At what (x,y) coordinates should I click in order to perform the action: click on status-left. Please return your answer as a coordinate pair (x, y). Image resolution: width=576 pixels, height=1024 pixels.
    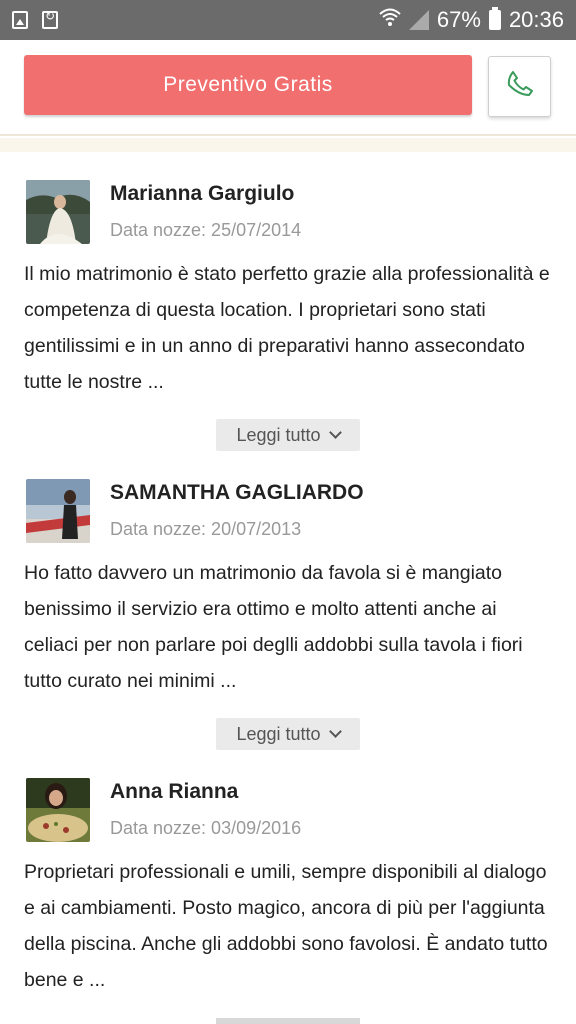
    Looking at the image, I should click on (35, 19).